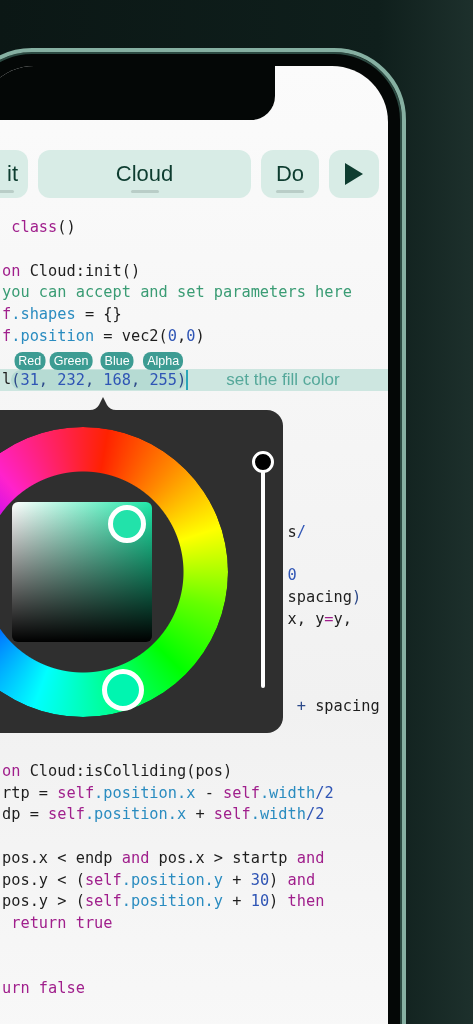 The height and width of the screenshot is (1024, 473). Describe the element at coordinates (163, 361) in the screenshot. I see `channel-label: Alpha` at that location.